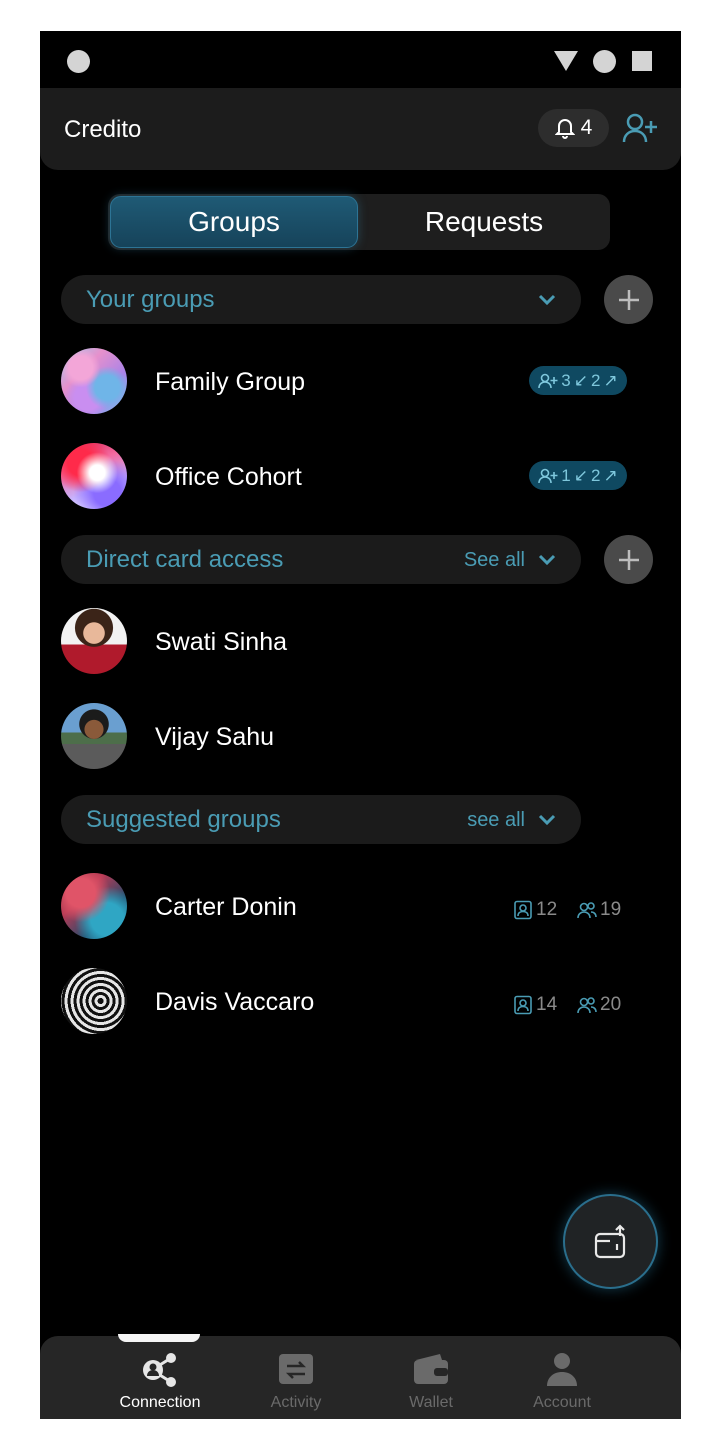 The image size is (720, 1450). Describe the element at coordinates (360, 60) in the screenshot. I see `status-bar` at that location.